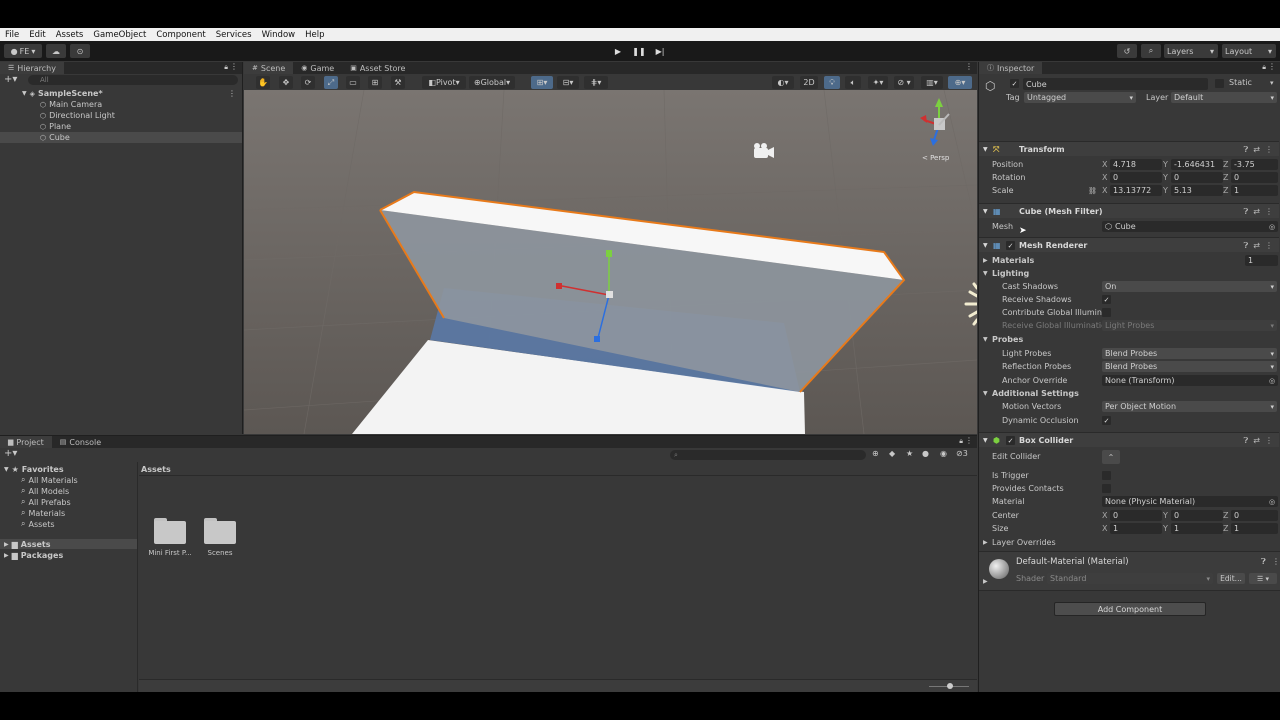  Describe the element at coordinates (46, 502) in the screenshot. I see `favorite-all-prefabs: ⌕ All Prefabs` at that location.